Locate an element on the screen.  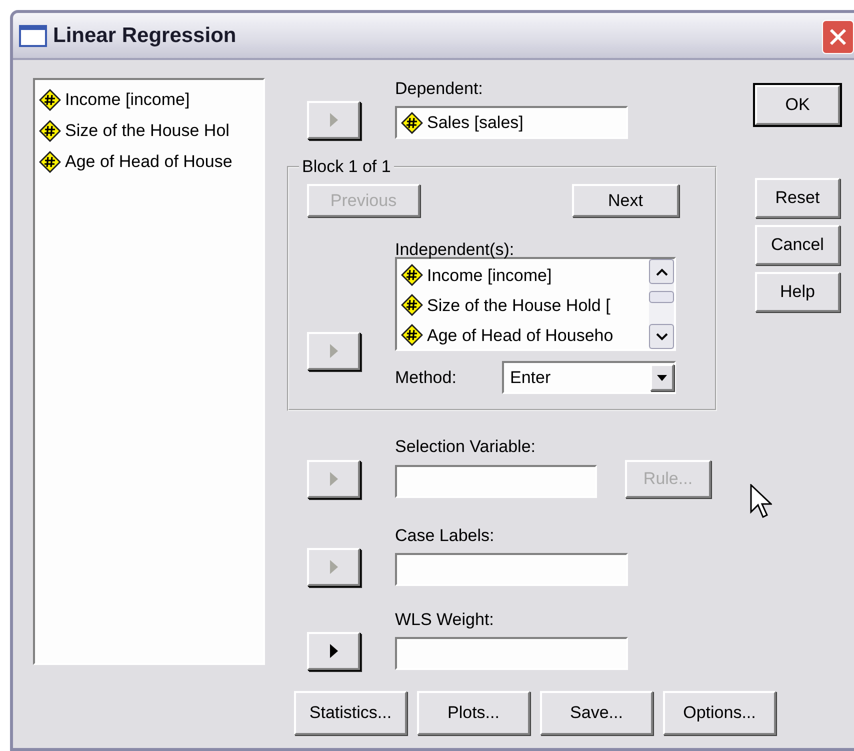
field-label: Case Labels: is located at coordinates (445, 536).